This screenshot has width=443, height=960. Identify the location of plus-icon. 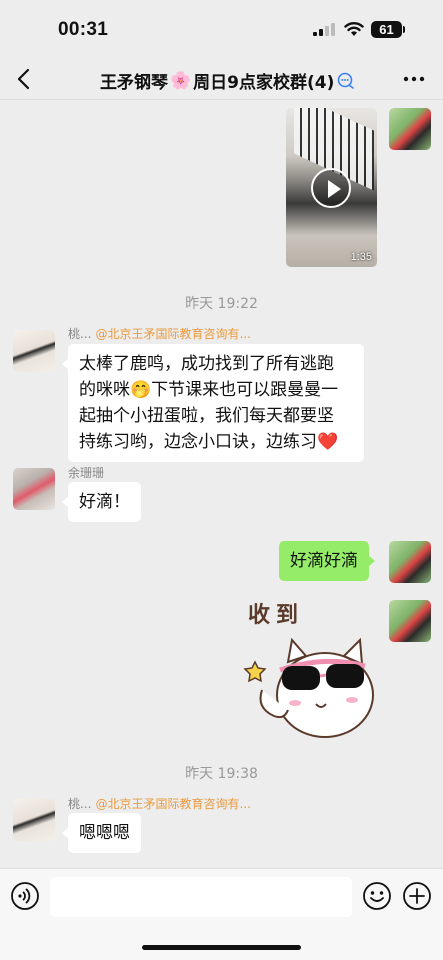
(417, 896).